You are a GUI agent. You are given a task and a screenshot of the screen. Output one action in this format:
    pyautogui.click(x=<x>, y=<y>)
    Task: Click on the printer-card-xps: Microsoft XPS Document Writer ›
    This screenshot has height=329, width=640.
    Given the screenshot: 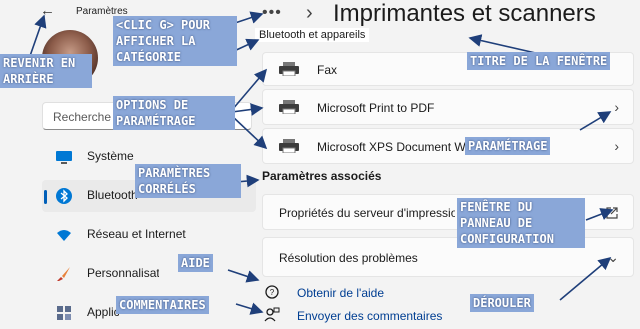 What is the action you would take?
    pyautogui.click(x=448, y=146)
    